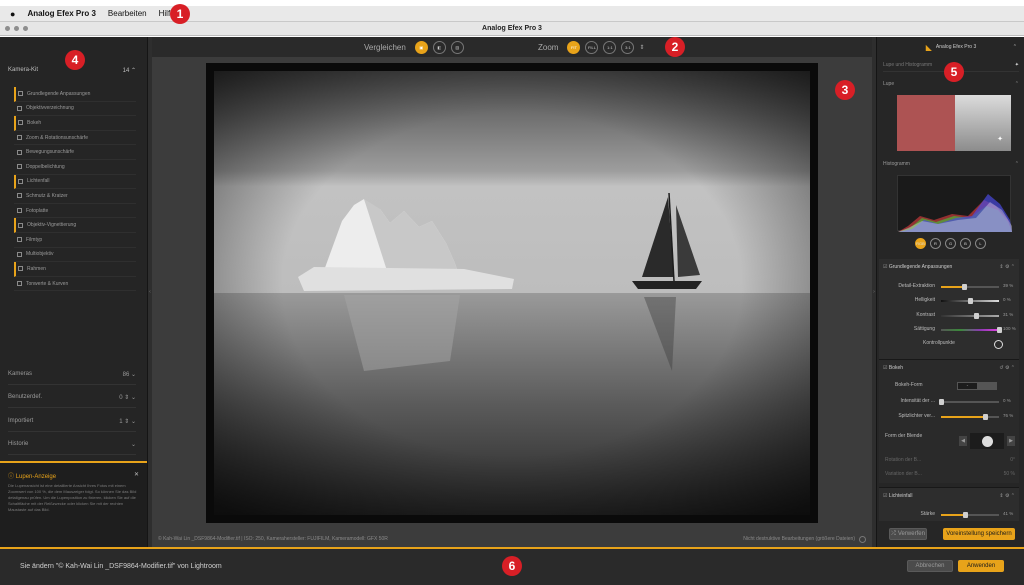 Image resolution: width=1024 pixels, height=585 pixels. Describe the element at coordinates (977, 386) in the screenshot. I see `bokeh-shape-toggle: -` at that location.